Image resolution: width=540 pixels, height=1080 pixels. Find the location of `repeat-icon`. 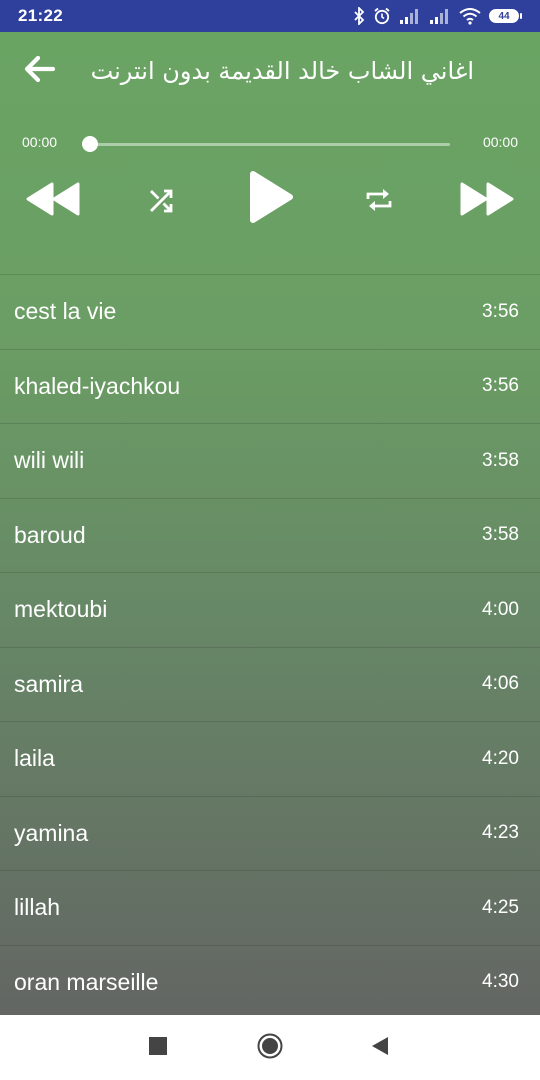

repeat-icon is located at coordinates (379, 200).